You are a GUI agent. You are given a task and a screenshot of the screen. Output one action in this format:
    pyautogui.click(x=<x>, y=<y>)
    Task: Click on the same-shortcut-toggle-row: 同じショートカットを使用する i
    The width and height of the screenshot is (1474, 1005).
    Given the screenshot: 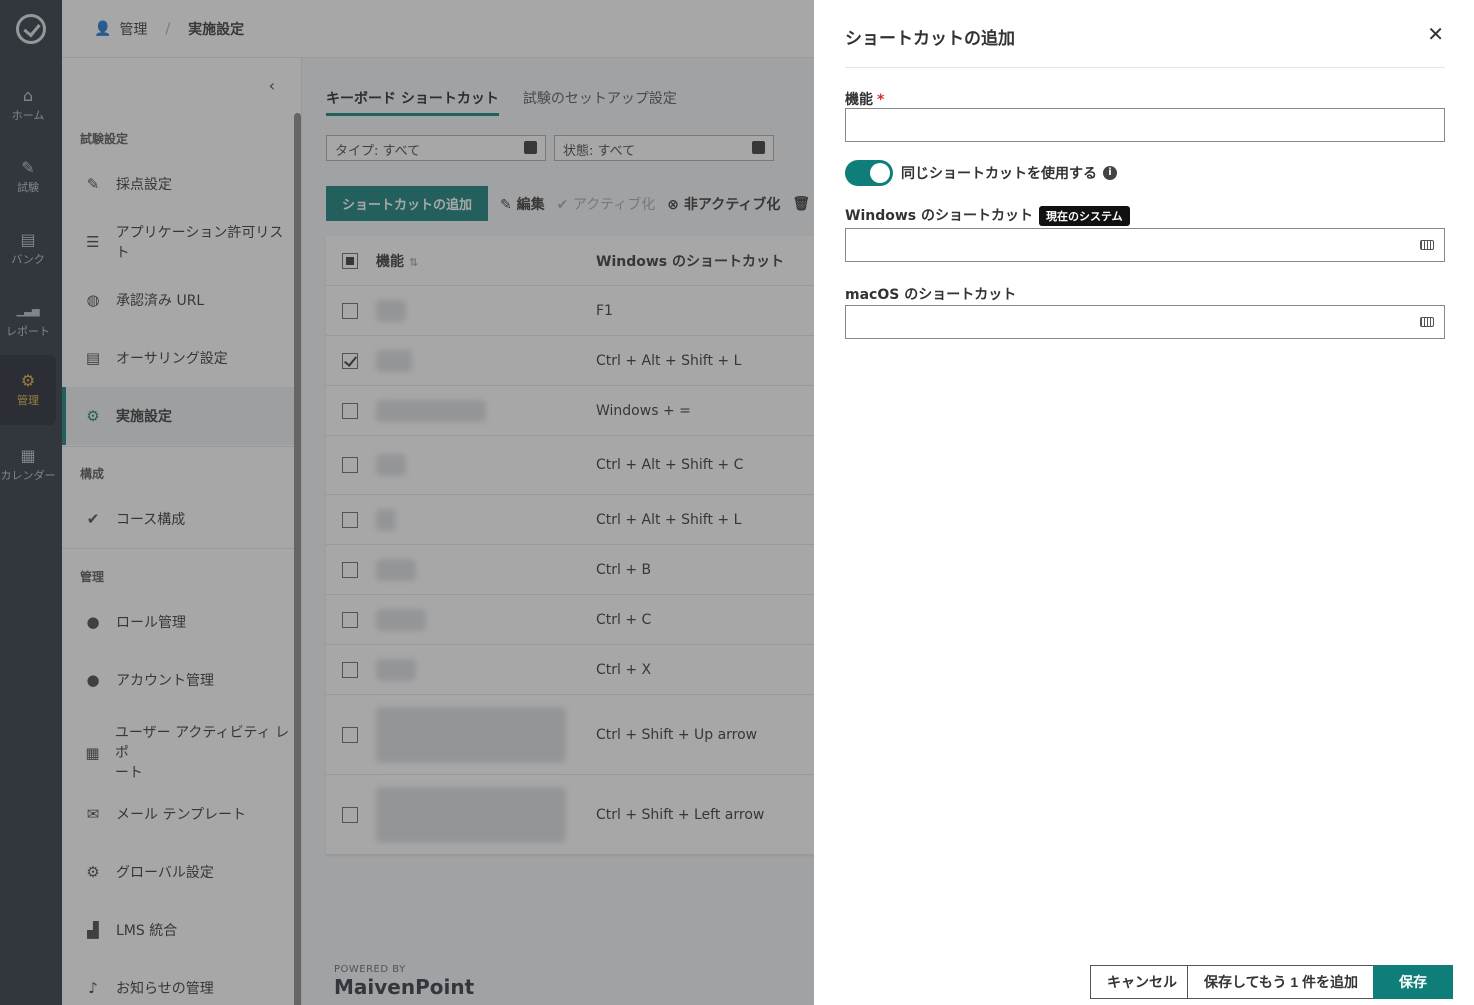 What is the action you would take?
    pyautogui.click(x=981, y=173)
    